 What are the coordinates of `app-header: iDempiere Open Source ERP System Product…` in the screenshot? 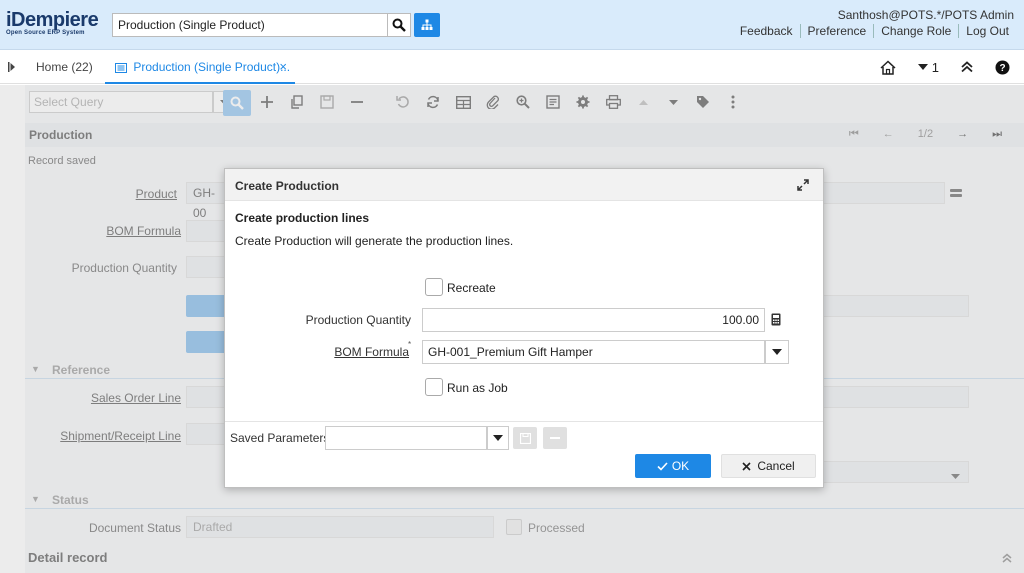 It's located at (512, 25).